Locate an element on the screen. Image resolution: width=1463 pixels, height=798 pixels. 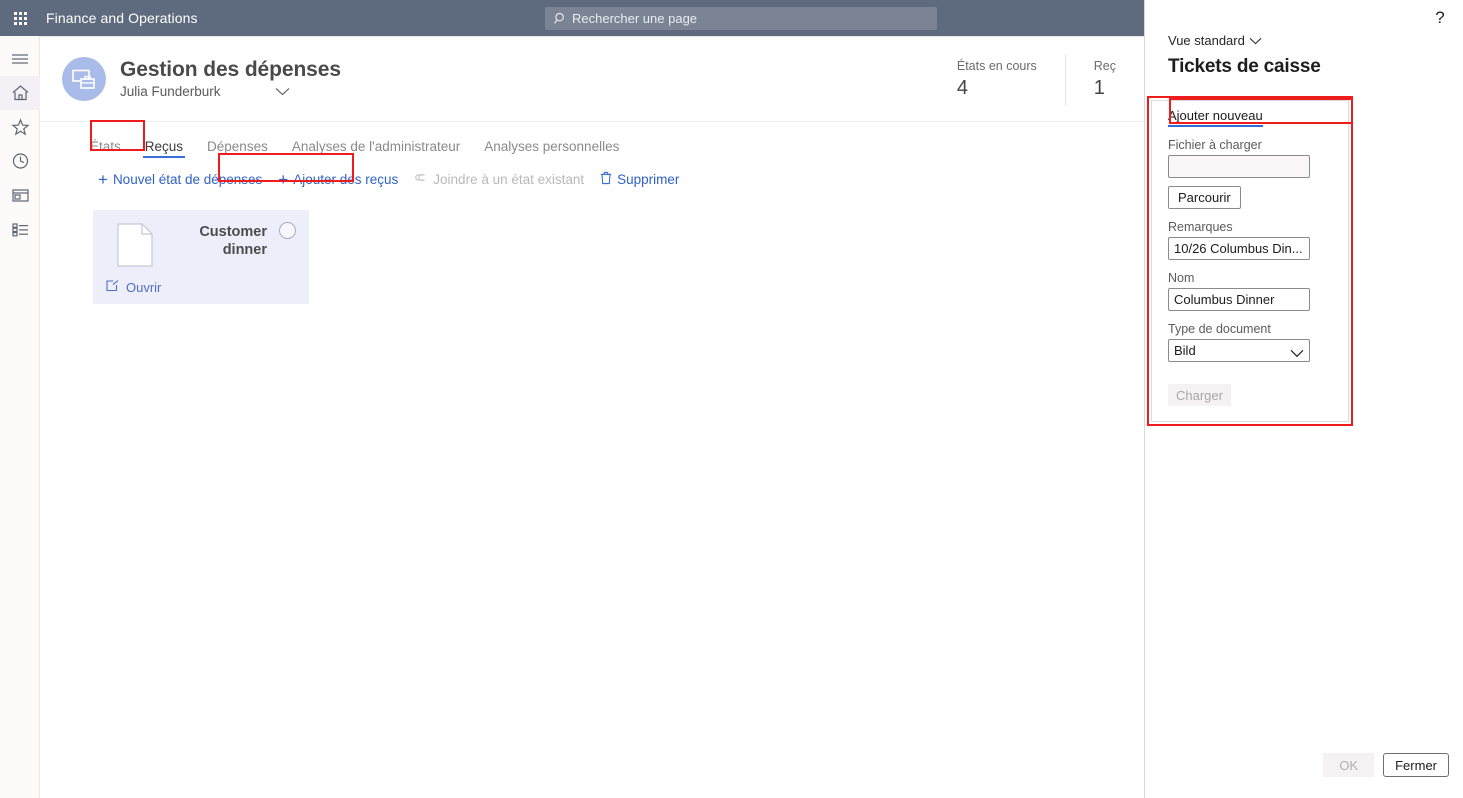
field-group-remarks: Remarques is located at coordinates (1258, 240).